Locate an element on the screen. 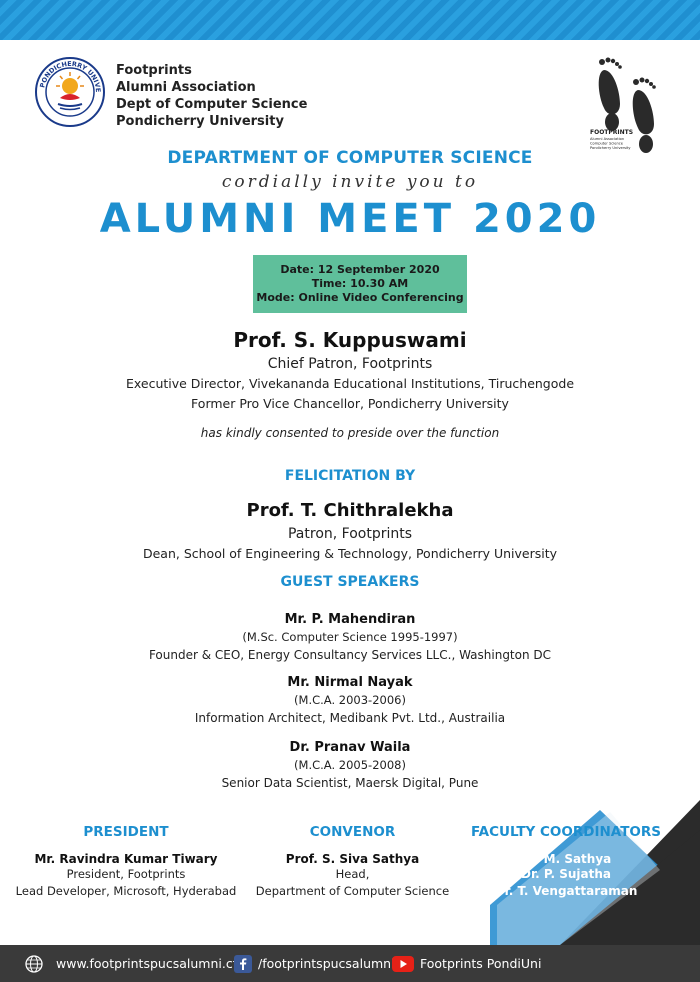 This screenshot has height=982, width=700. faculty-name: Dr. P. Sujatha is located at coordinates (565, 874).